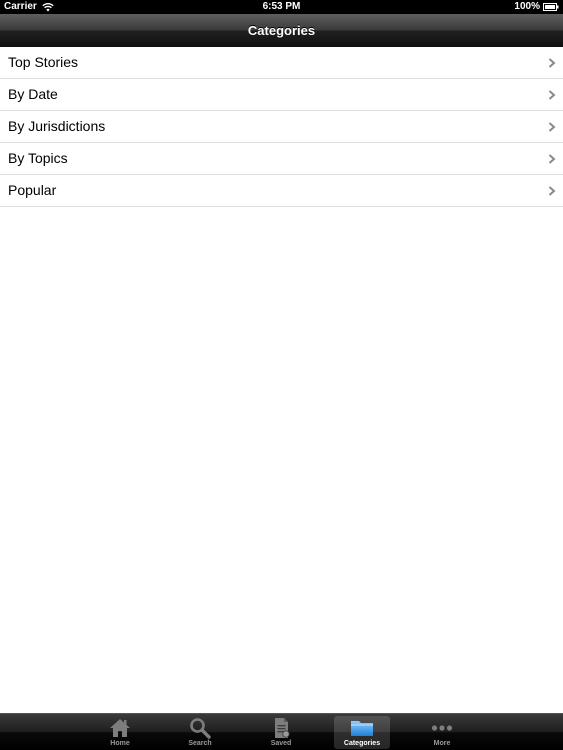  I want to click on list-item-top-stories: Top Stories, so click(281, 63).